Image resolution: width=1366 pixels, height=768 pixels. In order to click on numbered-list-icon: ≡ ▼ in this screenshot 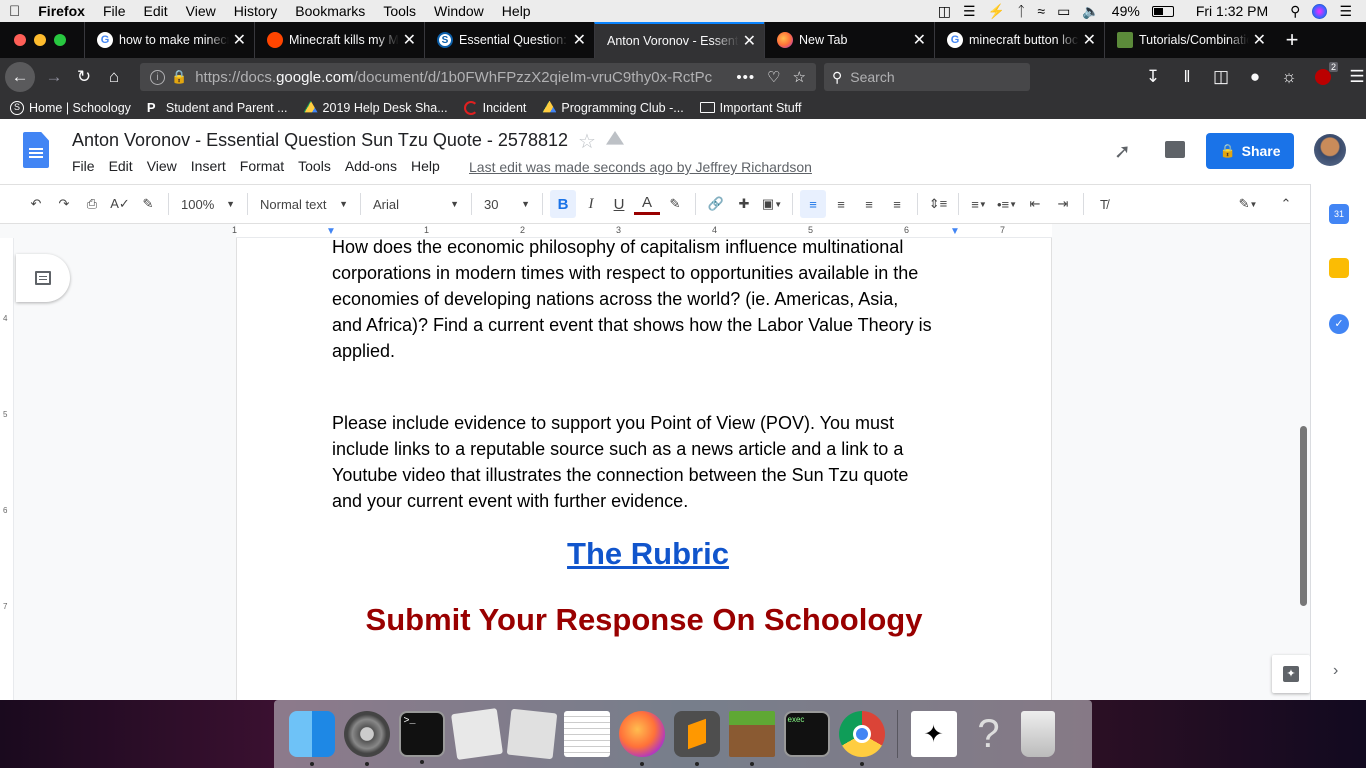, I will do `click(979, 204)`.